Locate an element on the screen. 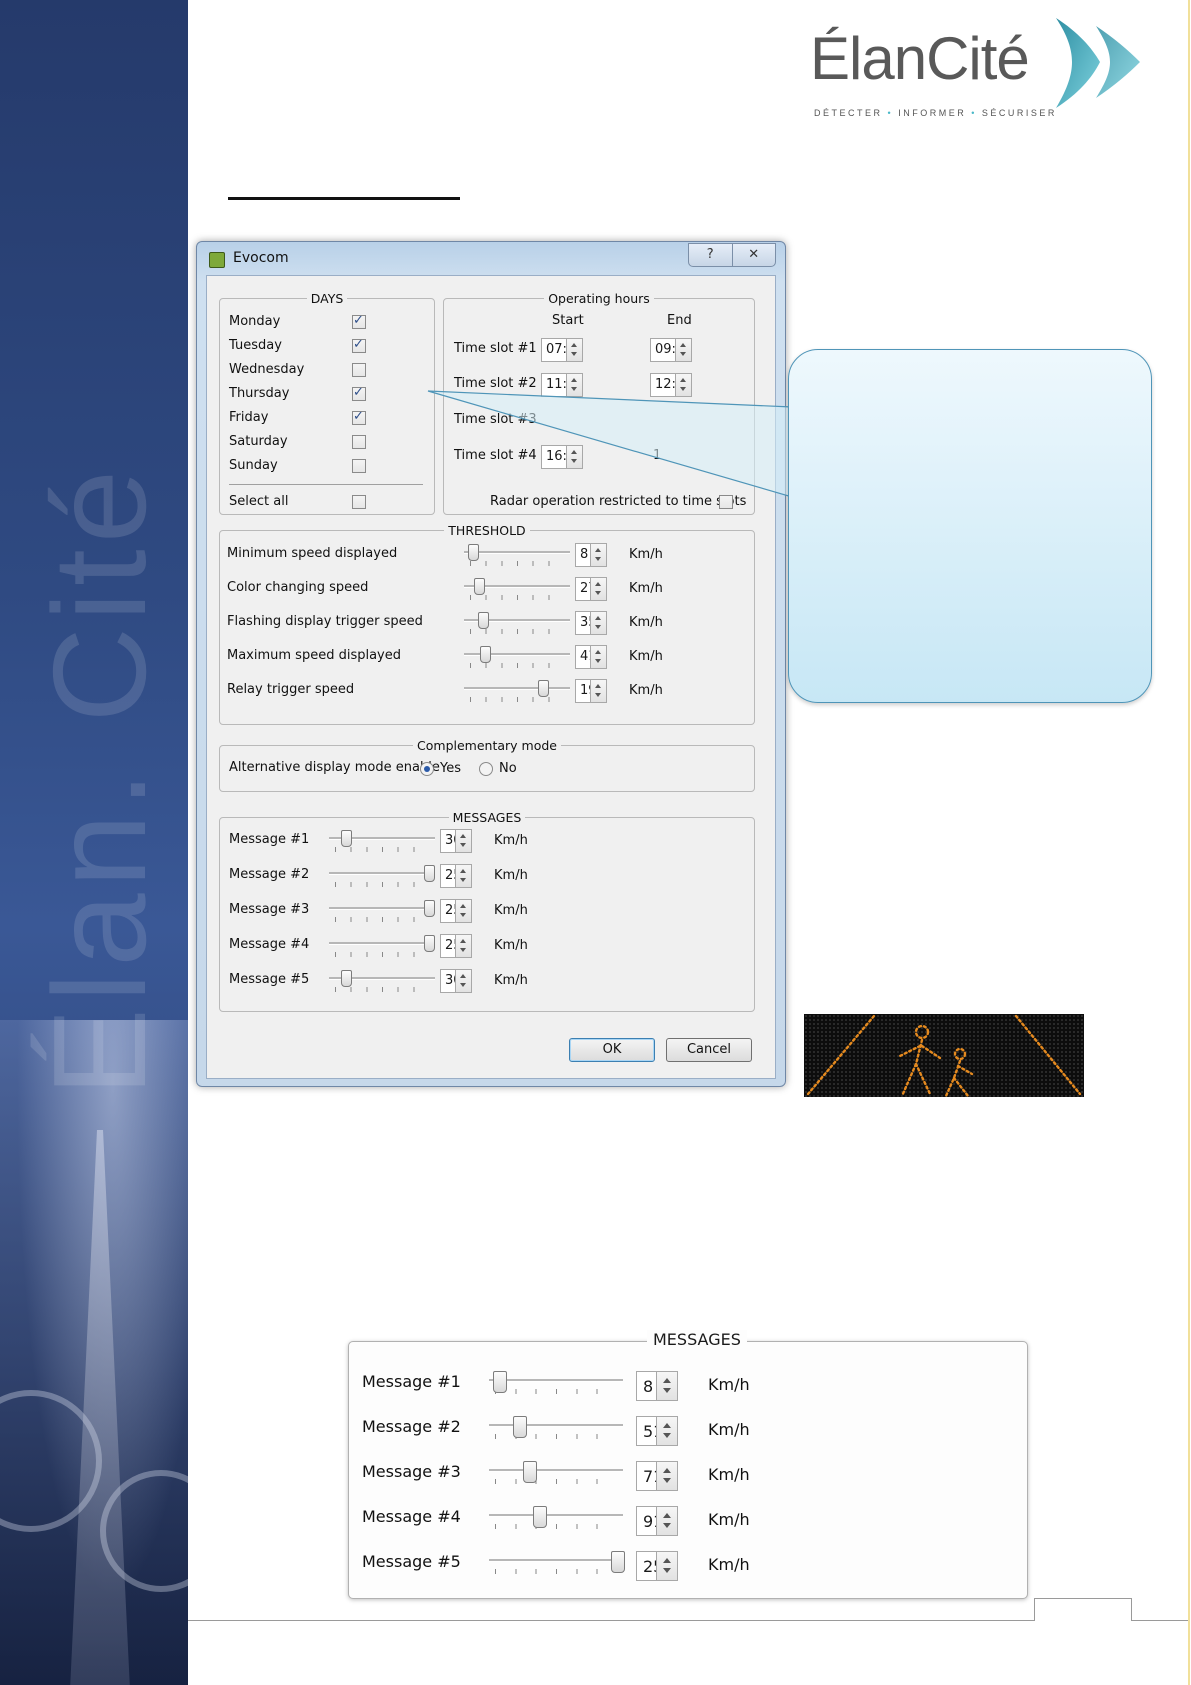 The height and width of the screenshot is (1685, 1191). logo-chevrons-icon is located at coordinates (1098, 63).